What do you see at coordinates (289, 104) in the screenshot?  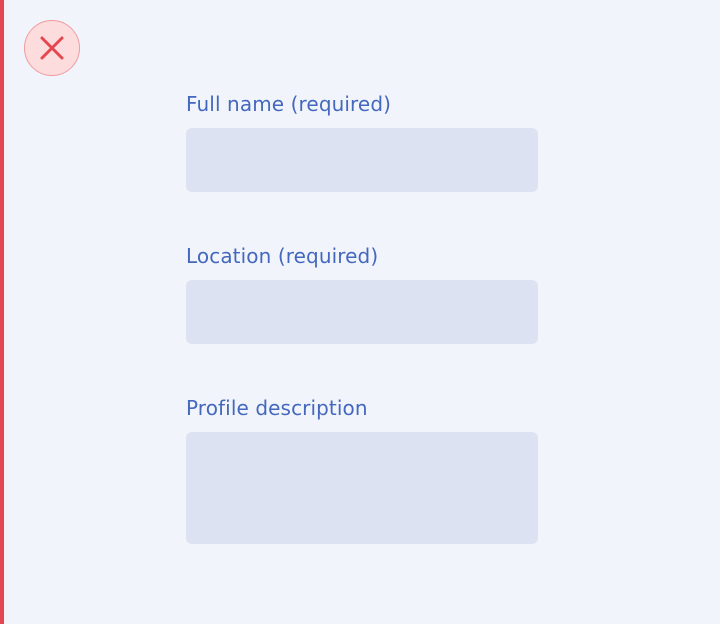 I see `full-name-label: Full name (required)` at bounding box center [289, 104].